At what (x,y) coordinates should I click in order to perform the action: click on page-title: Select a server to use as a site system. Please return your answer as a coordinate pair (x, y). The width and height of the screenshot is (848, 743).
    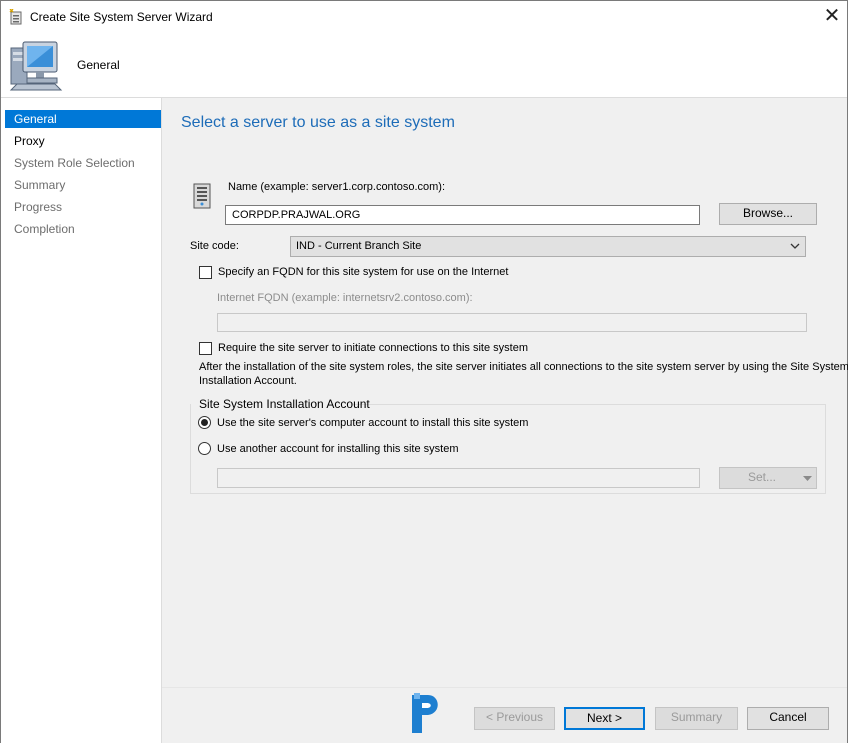
    Looking at the image, I should click on (318, 122).